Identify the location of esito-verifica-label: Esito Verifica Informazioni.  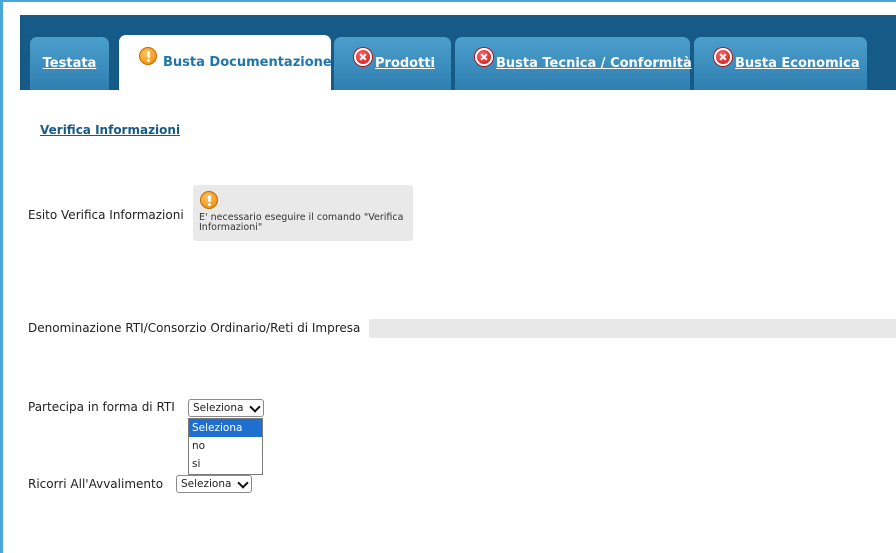
(106, 215).